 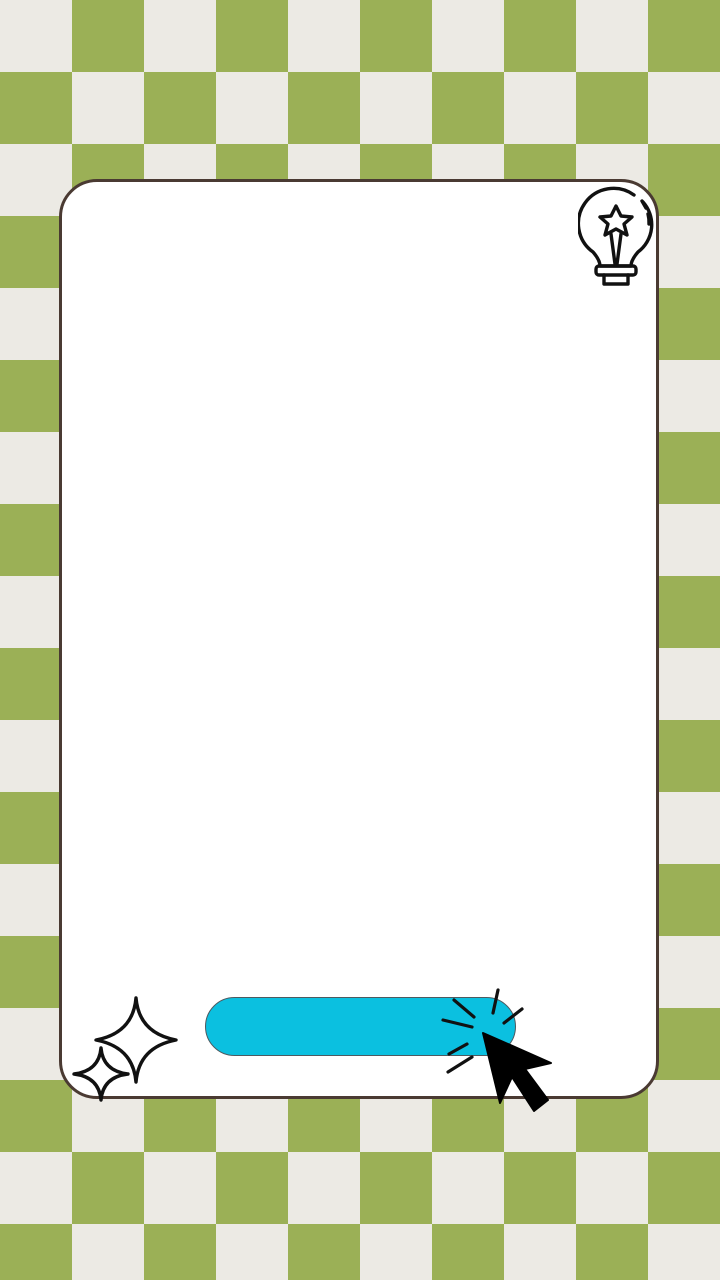 What do you see at coordinates (616, 236) in the screenshot?
I see `lightbulb-star-icon` at bounding box center [616, 236].